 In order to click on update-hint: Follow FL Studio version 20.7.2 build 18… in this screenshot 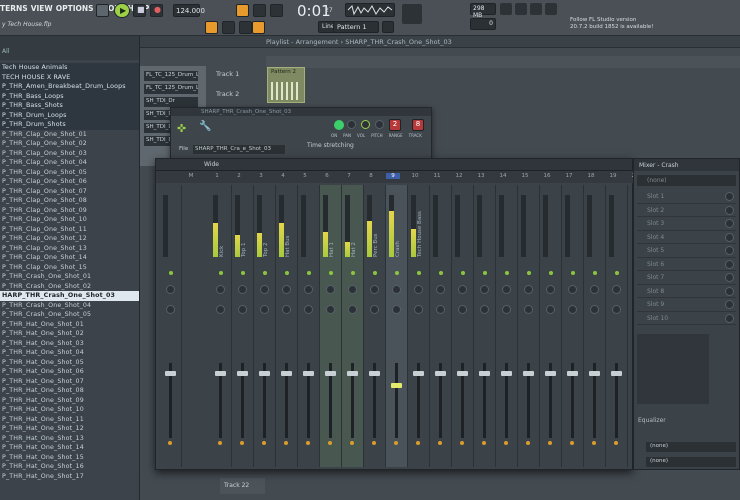, I will do `click(611, 24)`.